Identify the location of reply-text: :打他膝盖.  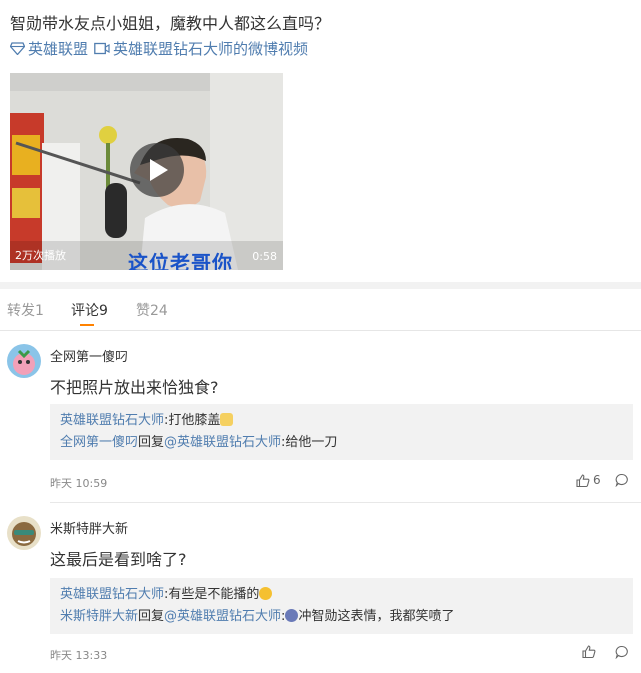
(192, 420).